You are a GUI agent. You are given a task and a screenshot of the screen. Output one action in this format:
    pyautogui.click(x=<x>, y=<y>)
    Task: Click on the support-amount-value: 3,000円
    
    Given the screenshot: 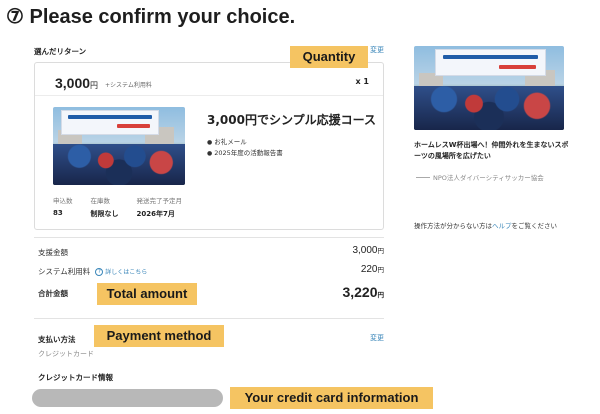 What is the action you would take?
    pyautogui.click(x=368, y=250)
    